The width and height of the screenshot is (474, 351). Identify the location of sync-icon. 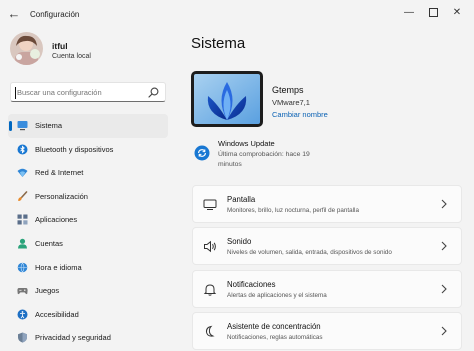
(202, 153).